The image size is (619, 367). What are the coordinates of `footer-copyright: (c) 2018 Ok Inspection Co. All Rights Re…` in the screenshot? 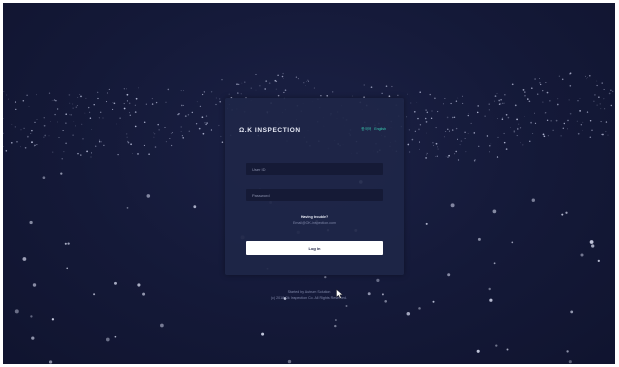 It's located at (309, 298).